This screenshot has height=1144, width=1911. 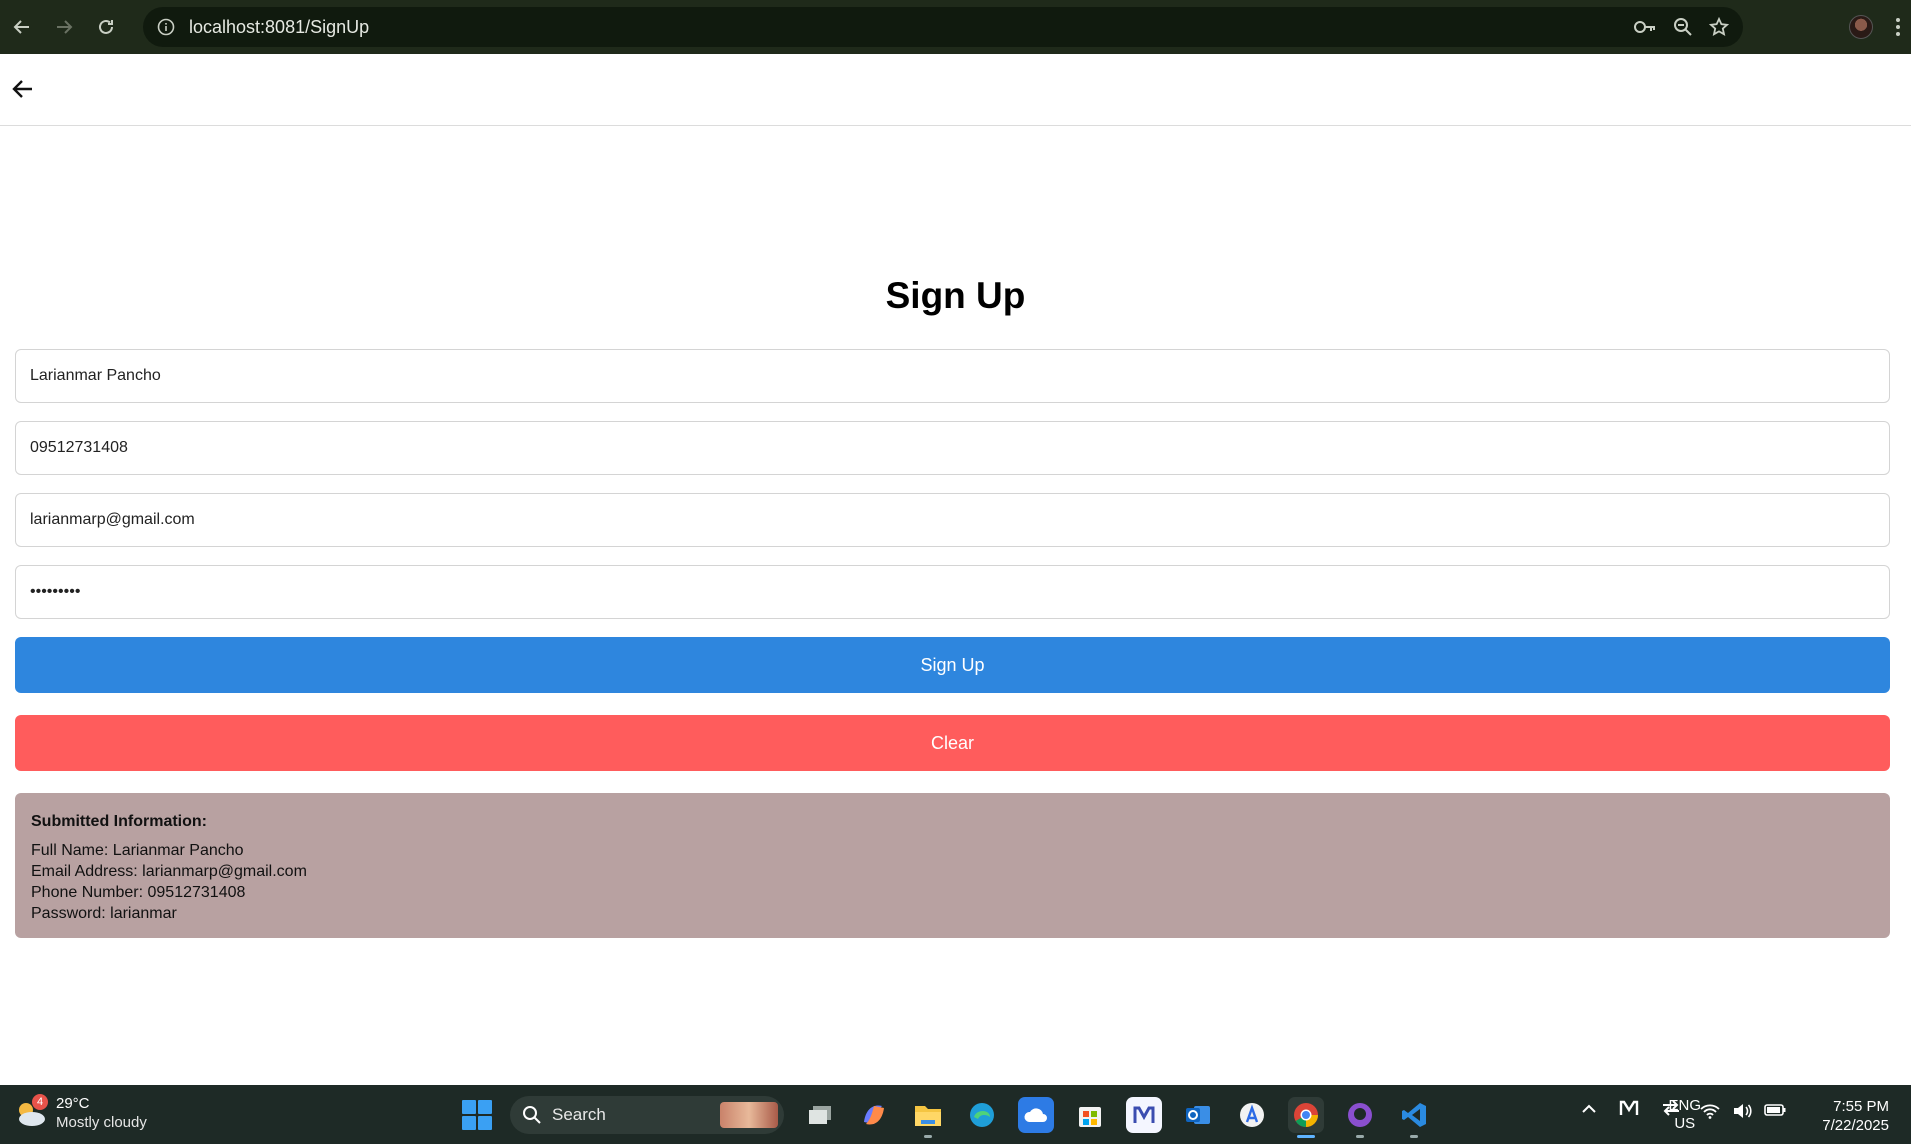 I want to click on copilot-icon, so click(x=874, y=1115).